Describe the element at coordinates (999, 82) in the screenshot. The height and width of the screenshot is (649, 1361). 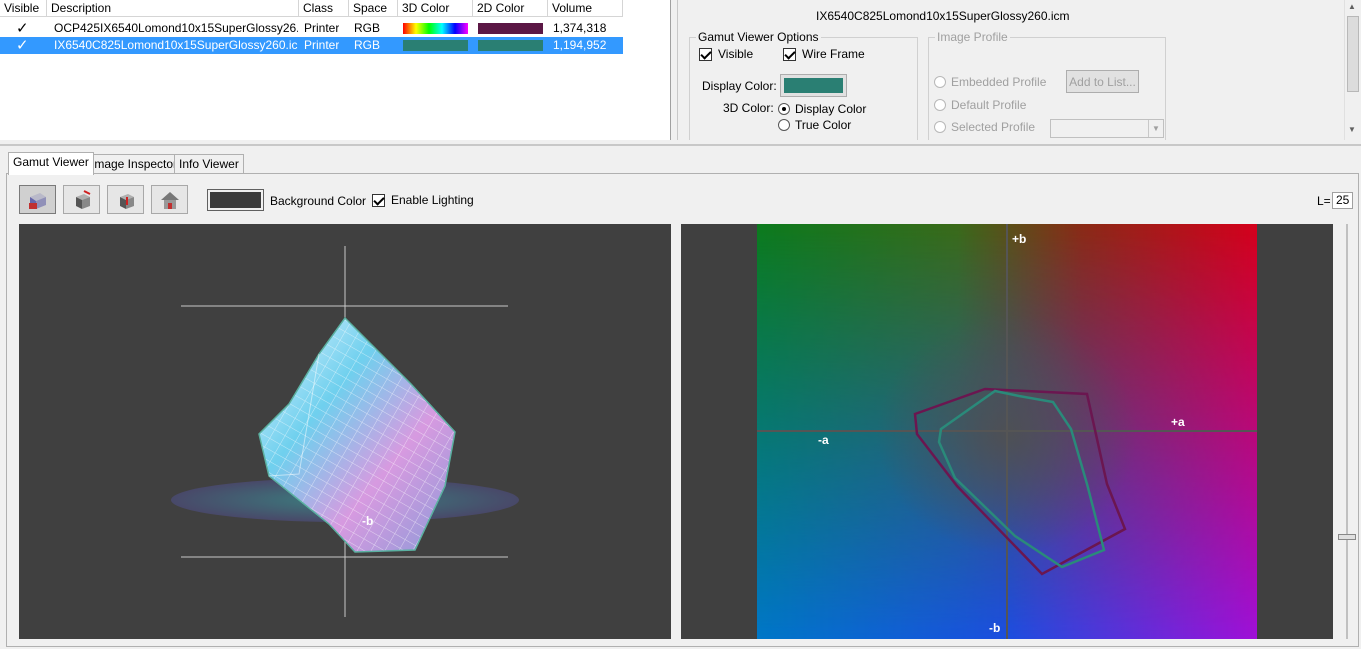
I see `radio-label: Embedded Profile` at that location.